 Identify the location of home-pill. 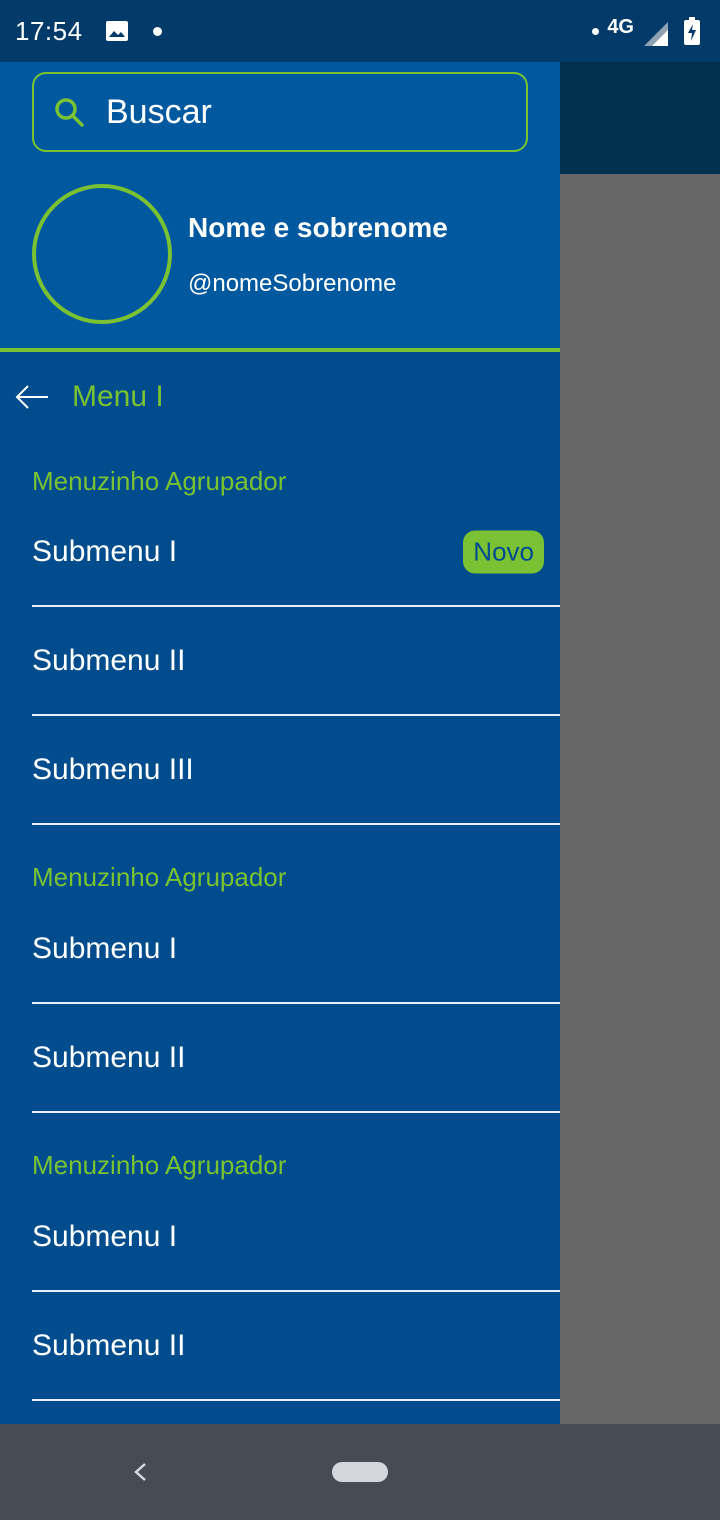
(360, 1472).